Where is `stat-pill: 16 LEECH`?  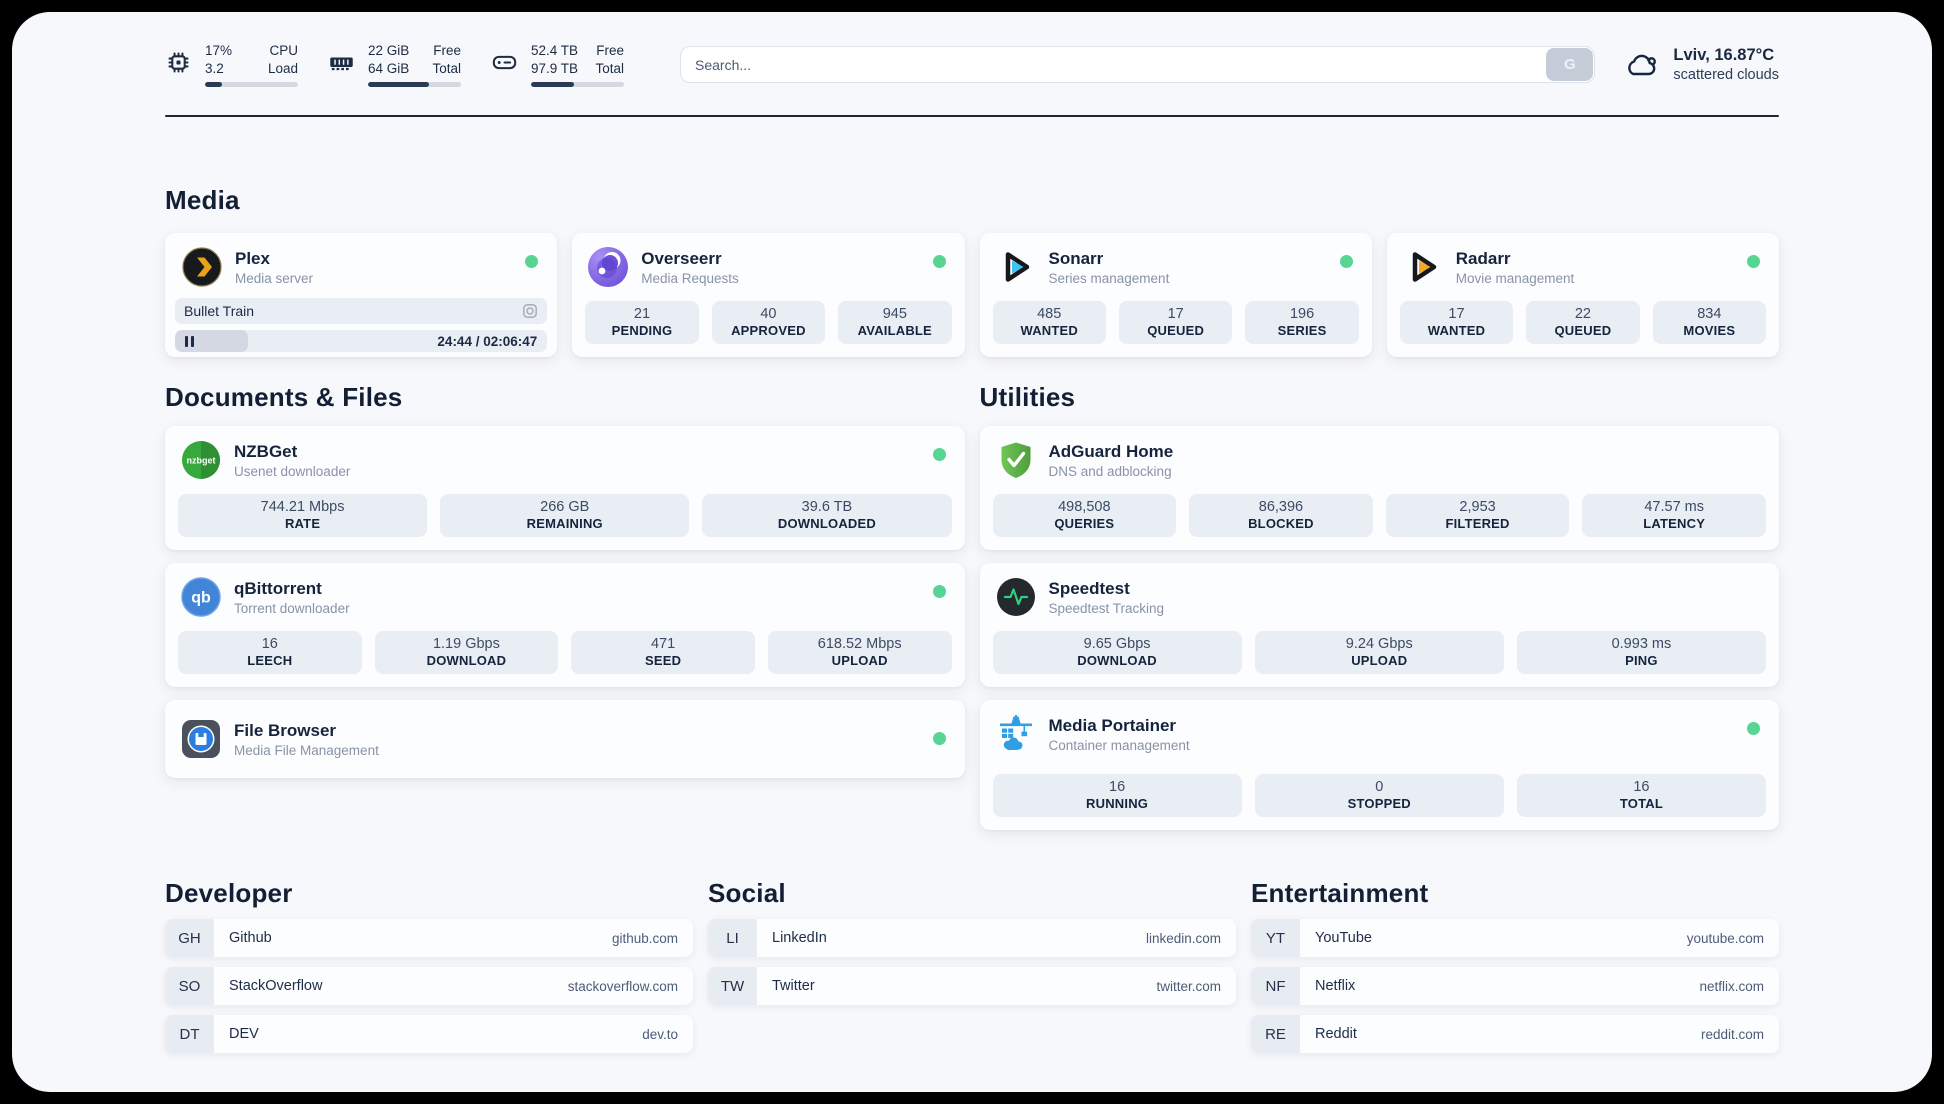
stat-pill: 16 LEECH is located at coordinates (270, 652).